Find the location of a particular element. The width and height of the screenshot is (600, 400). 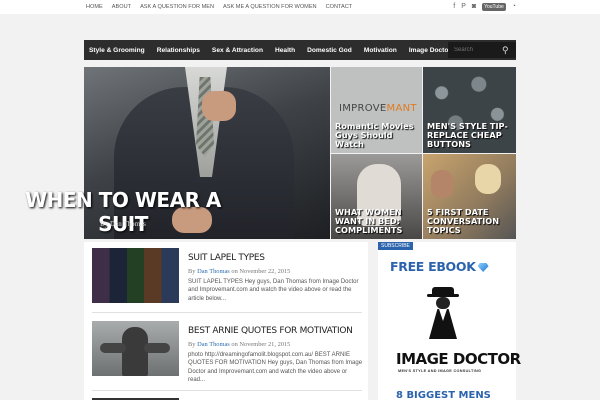

nav-item-style-grooming: Style & Grooming is located at coordinates (117, 50).